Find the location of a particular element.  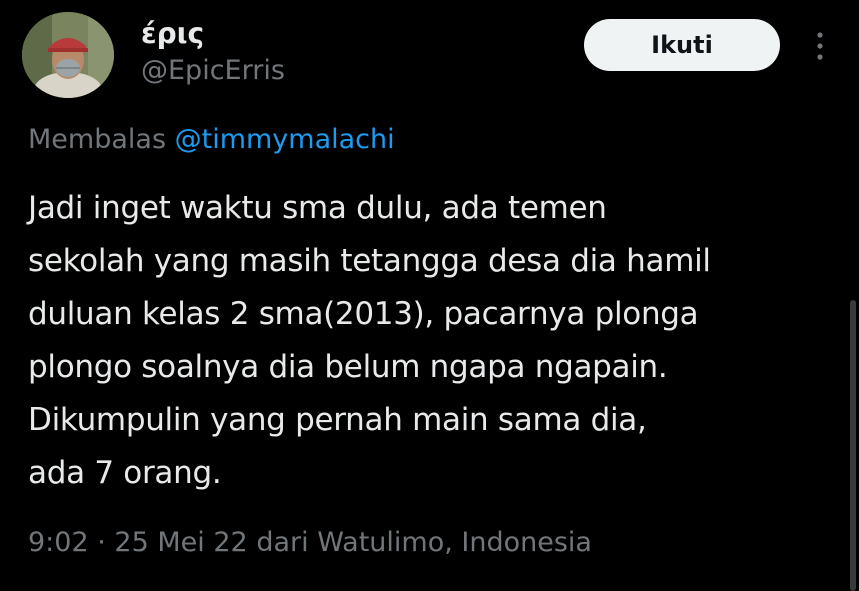

tweet-text-line: Jadi inget waktu sma dulu, ada temen is located at coordinates (317, 208).